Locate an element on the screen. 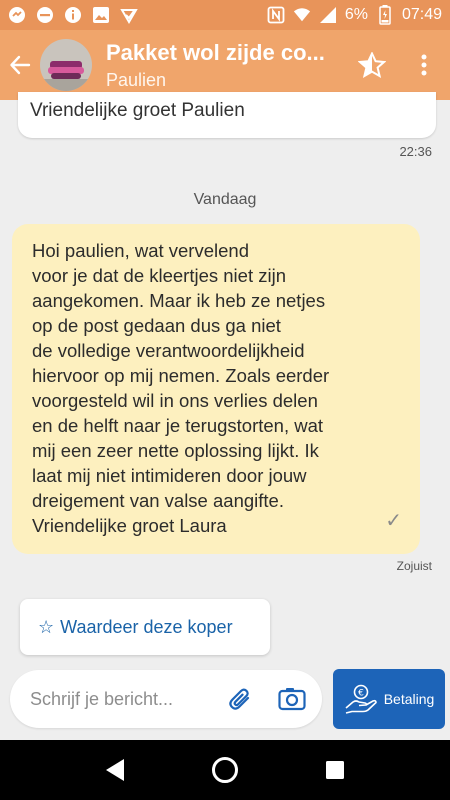 This screenshot has height=800, width=450. message-line: Hoi paulien, wat vervelend is located at coordinates (140, 250).